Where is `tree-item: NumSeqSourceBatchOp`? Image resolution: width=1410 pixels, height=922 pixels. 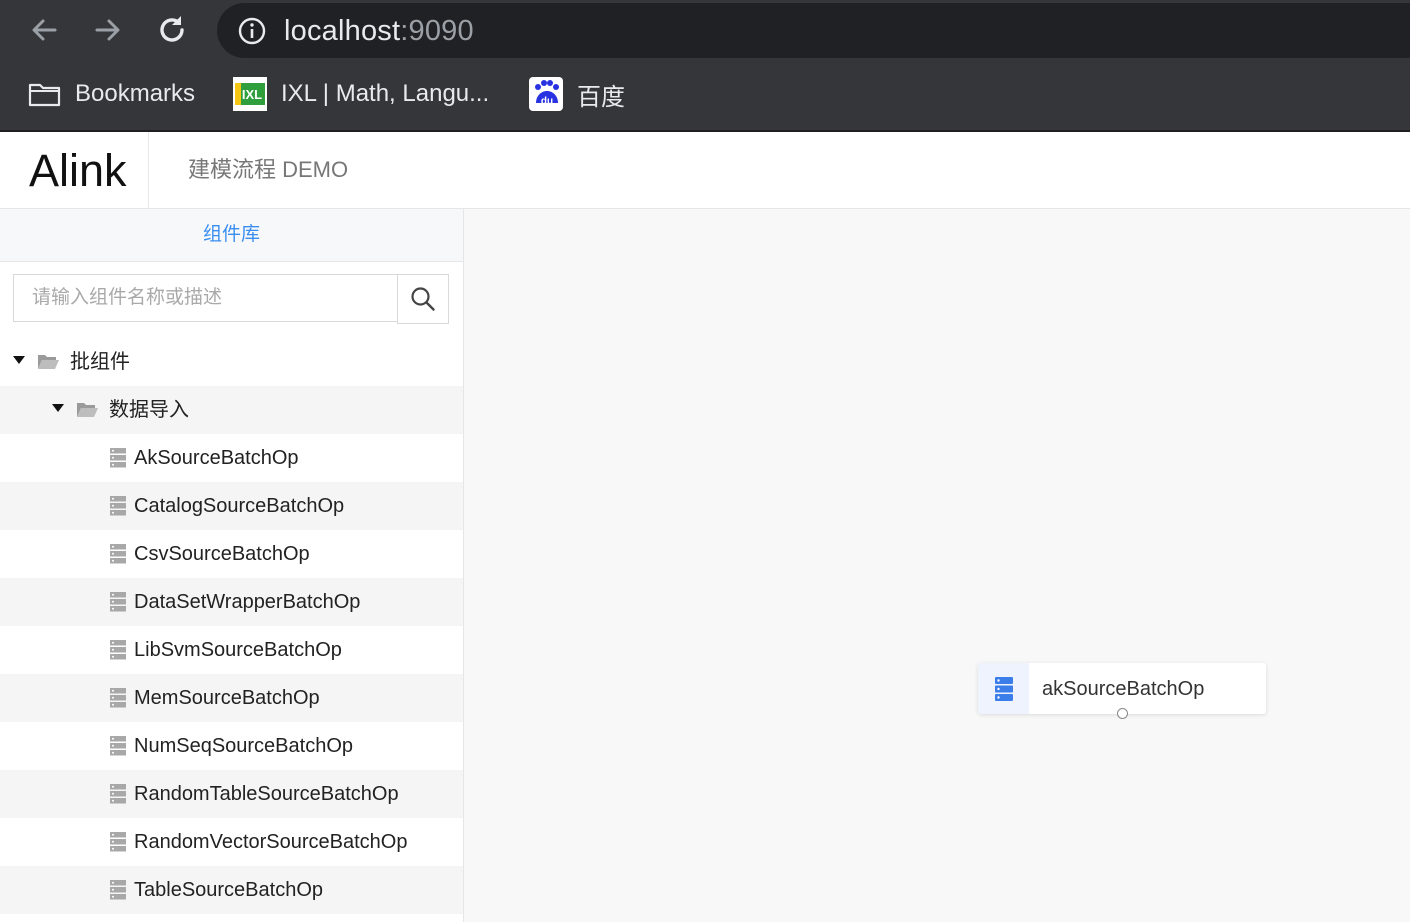 tree-item: NumSeqSourceBatchOp is located at coordinates (231, 746).